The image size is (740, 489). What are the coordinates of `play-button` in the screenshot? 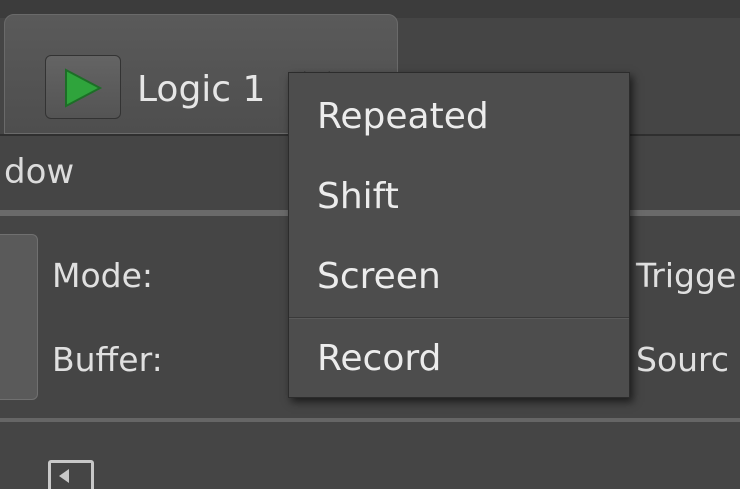 It's located at (83, 87).